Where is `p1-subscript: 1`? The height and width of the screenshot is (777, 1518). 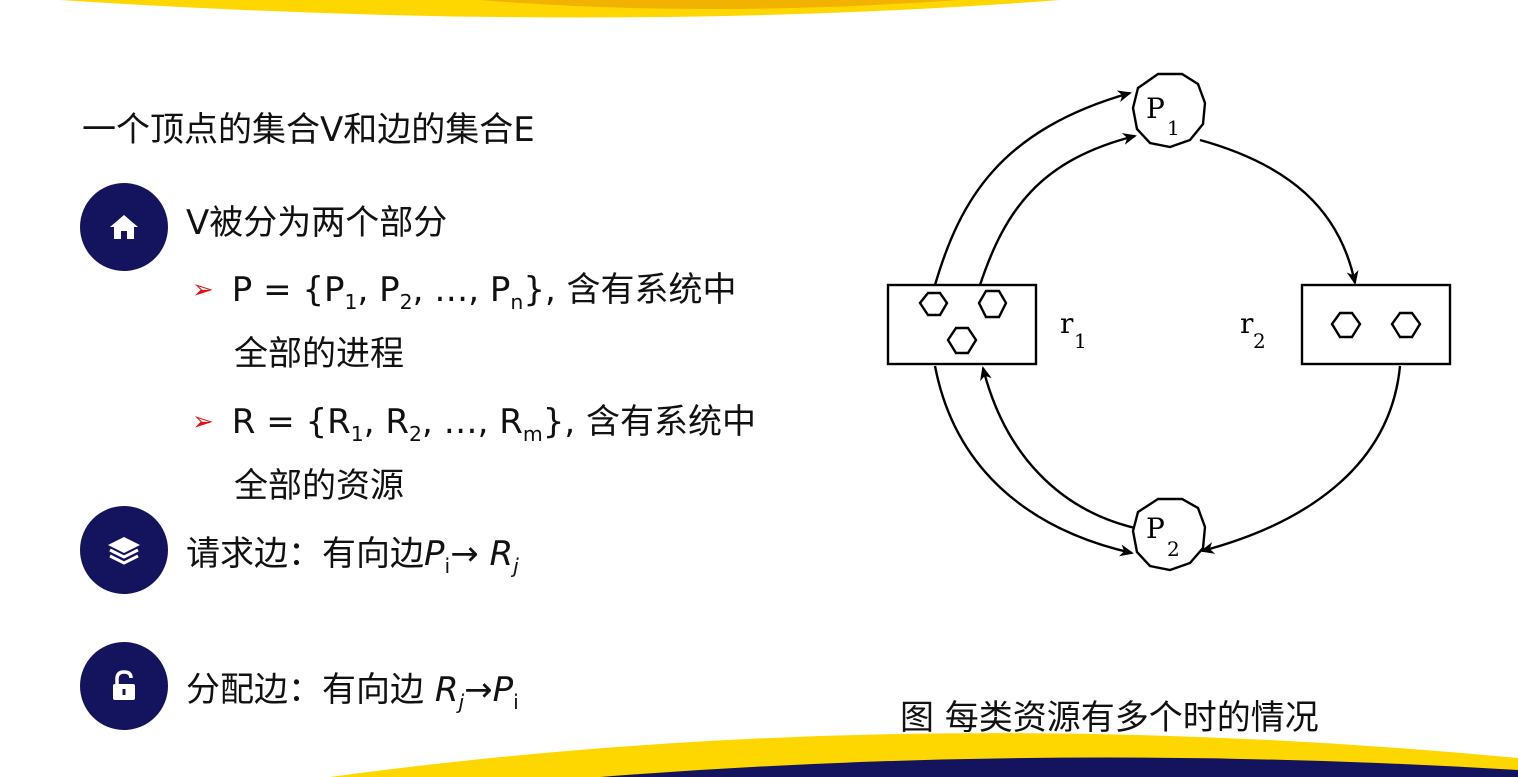 p1-subscript: 1 is located at coordinates (1173, 128).